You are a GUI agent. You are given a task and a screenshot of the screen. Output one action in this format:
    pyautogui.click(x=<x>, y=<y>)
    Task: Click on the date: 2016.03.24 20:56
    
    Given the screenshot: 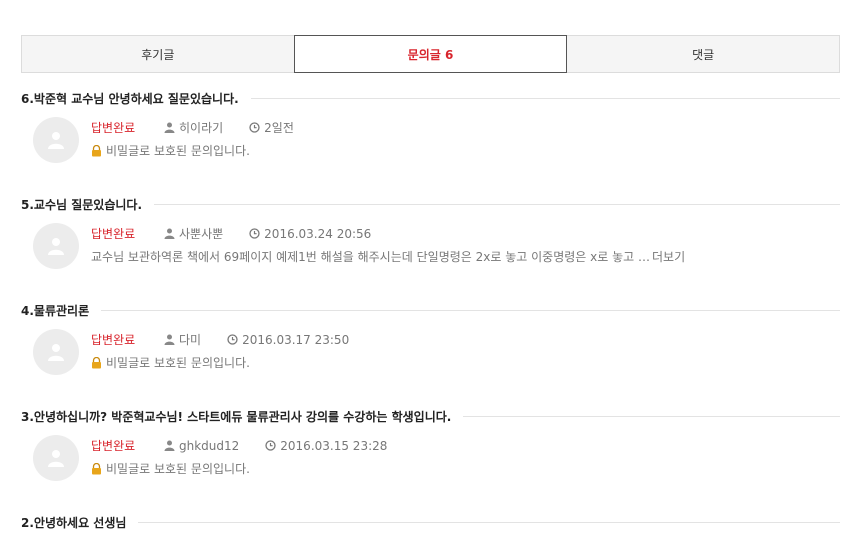 What is the action you would take?
    pyautogui.click(x=310, y=234)
    